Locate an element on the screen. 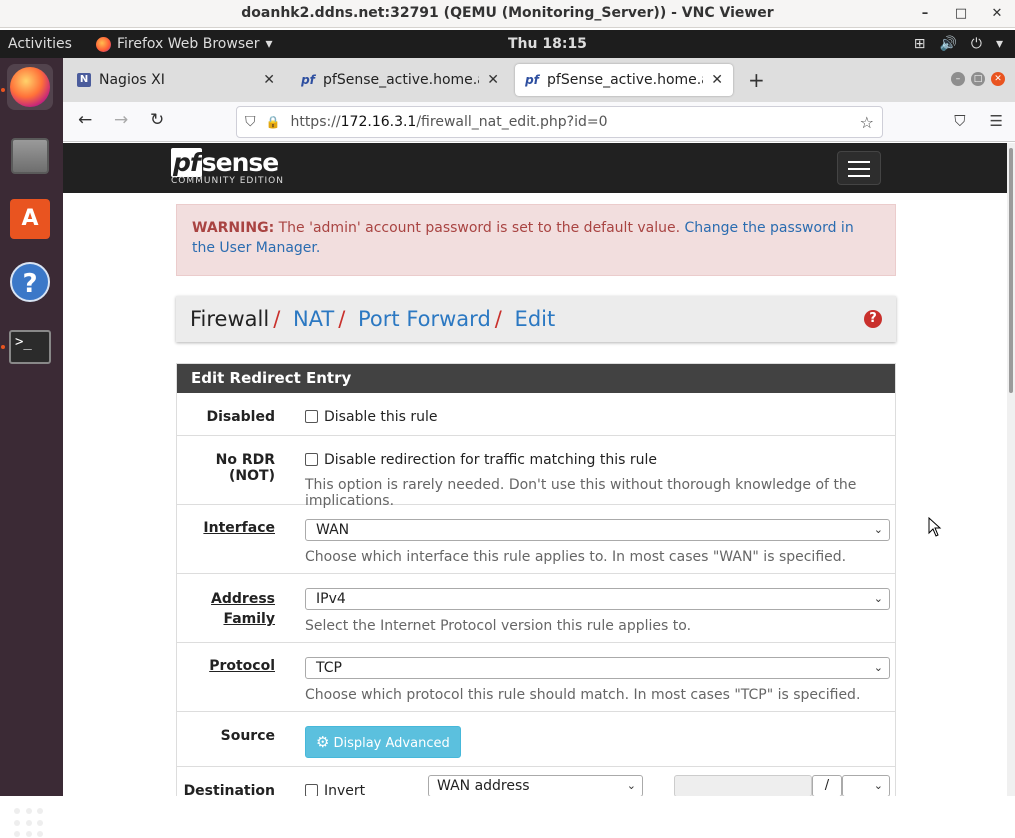 The image size is (1015, 838). running-indicator is located at coordinates (3, 347).